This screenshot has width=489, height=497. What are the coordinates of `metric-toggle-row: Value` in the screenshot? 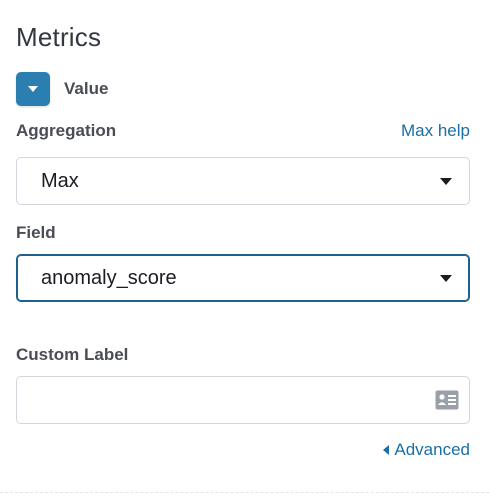 It's located at (62, 89).